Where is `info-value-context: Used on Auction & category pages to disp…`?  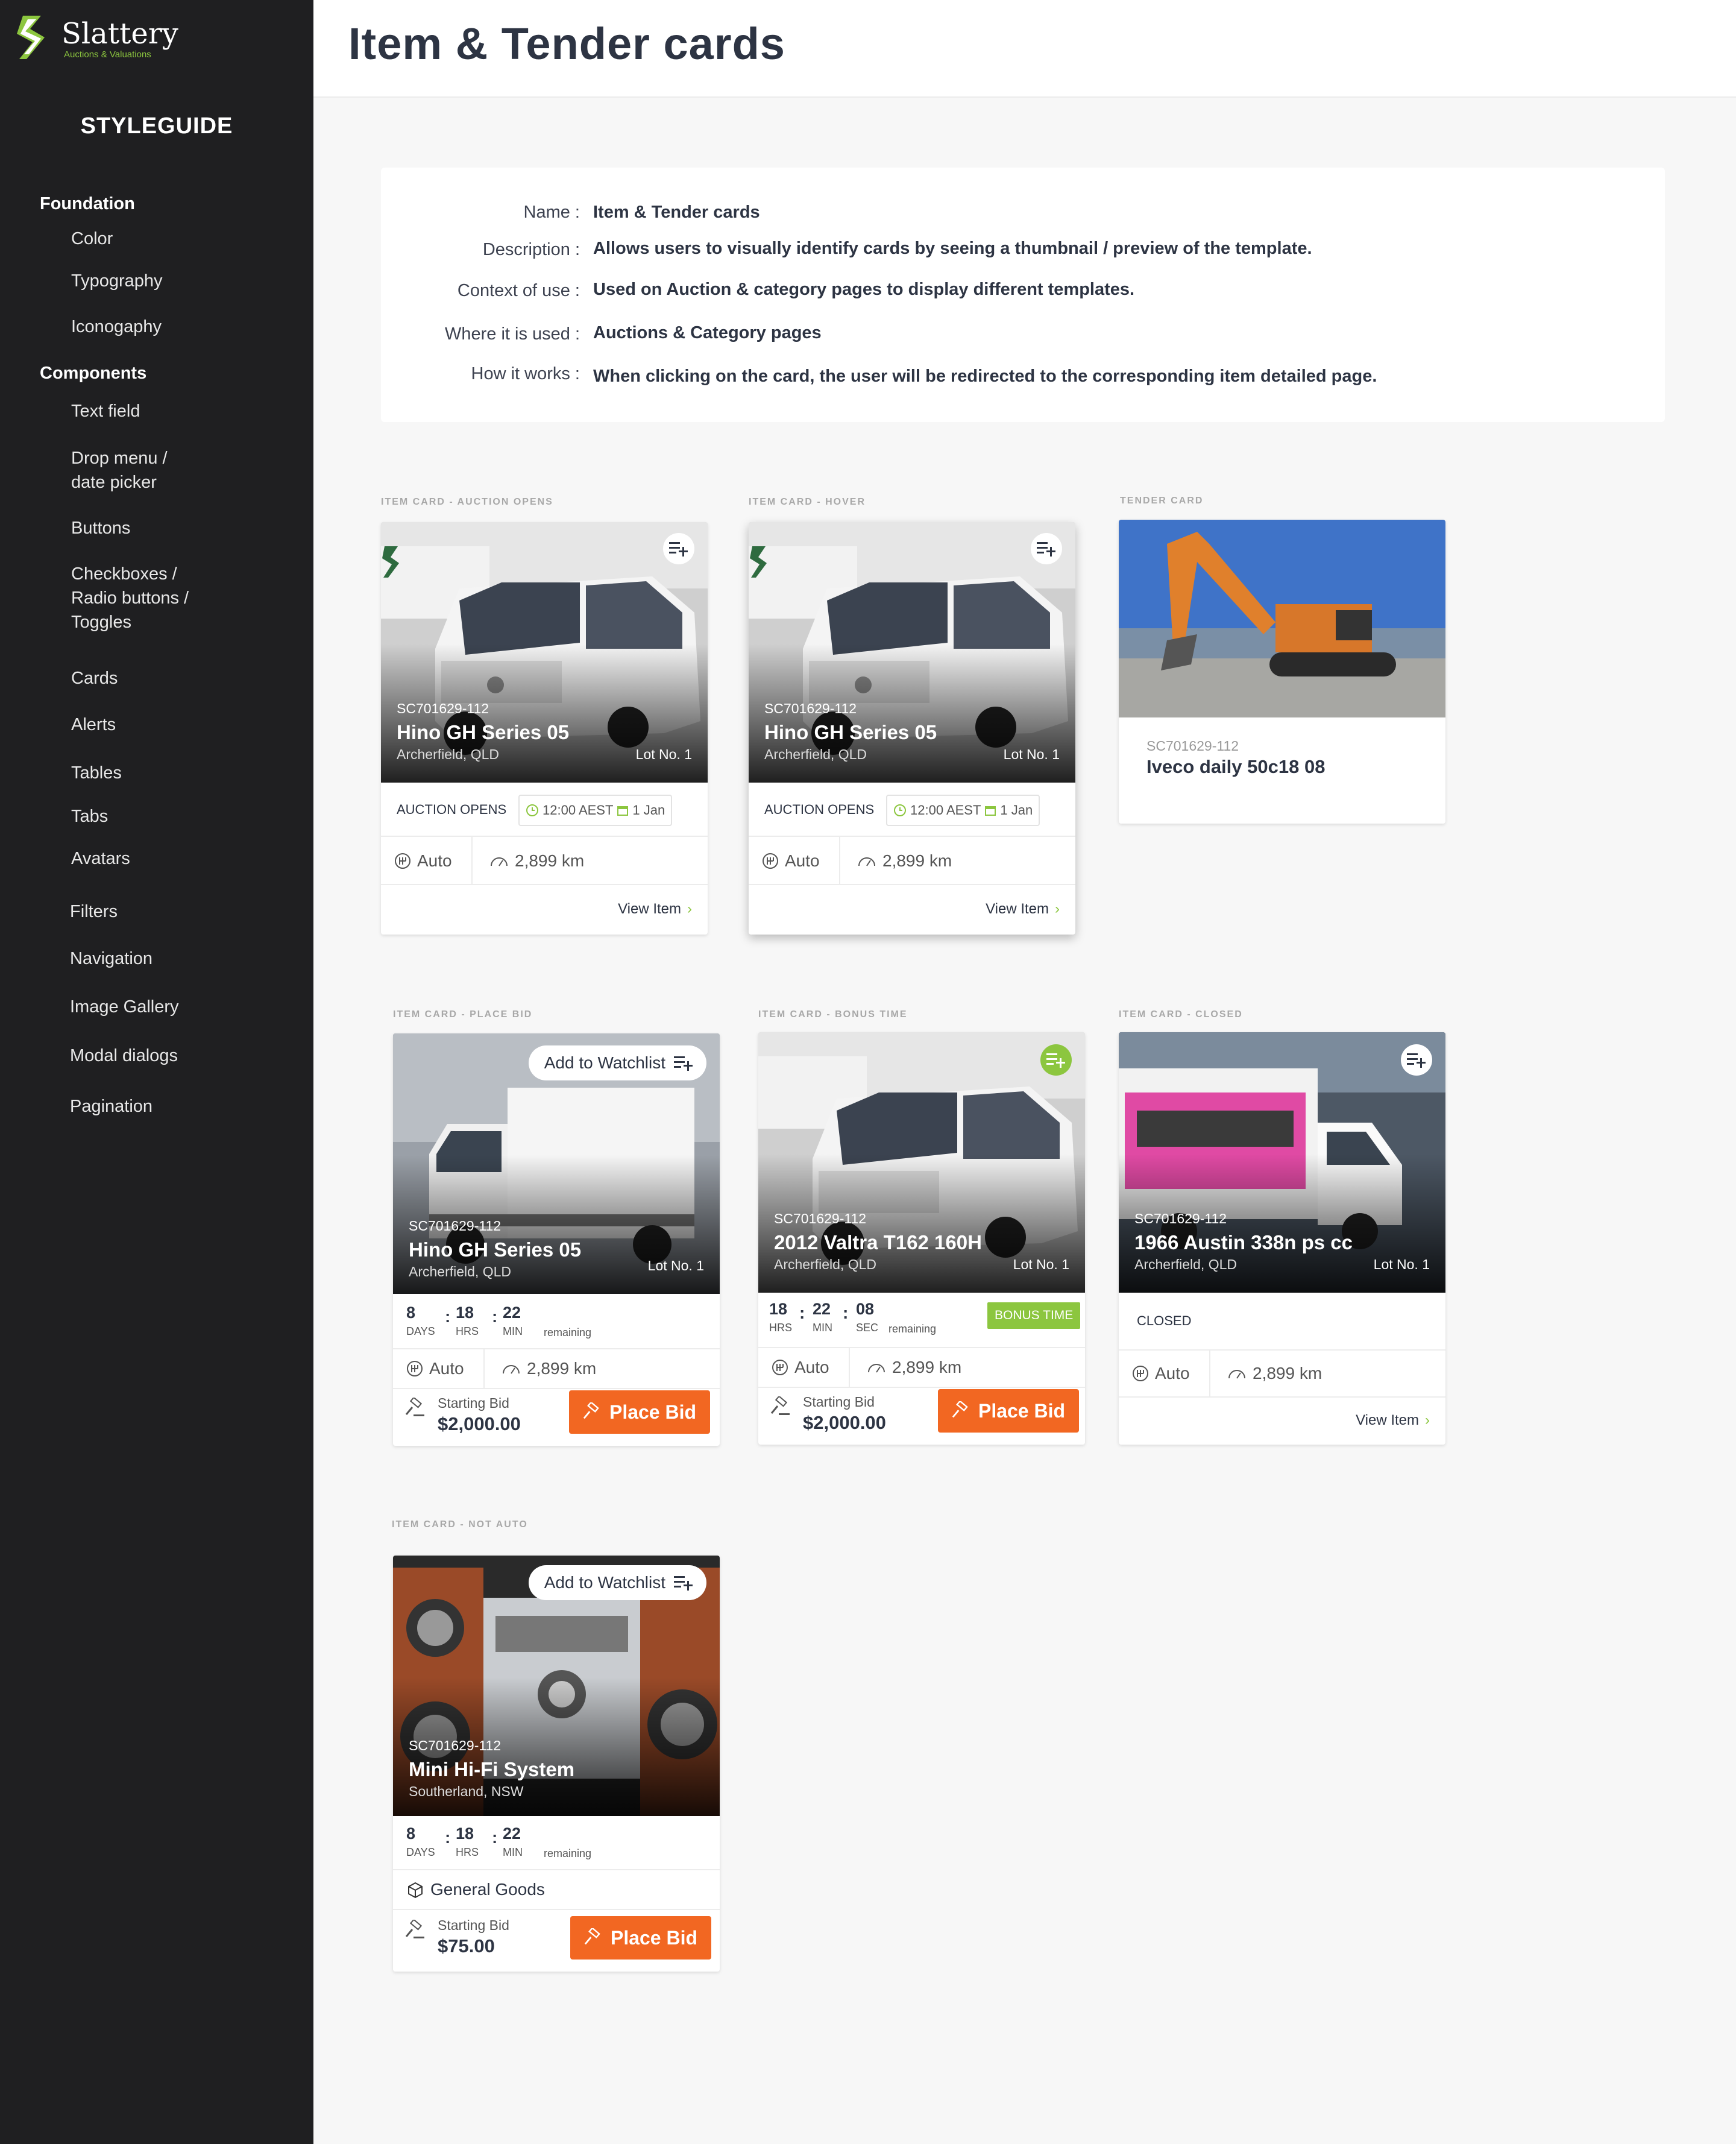 info-value-context: Used on Auction & category pages to disp… is located at coordinates (864, 289).